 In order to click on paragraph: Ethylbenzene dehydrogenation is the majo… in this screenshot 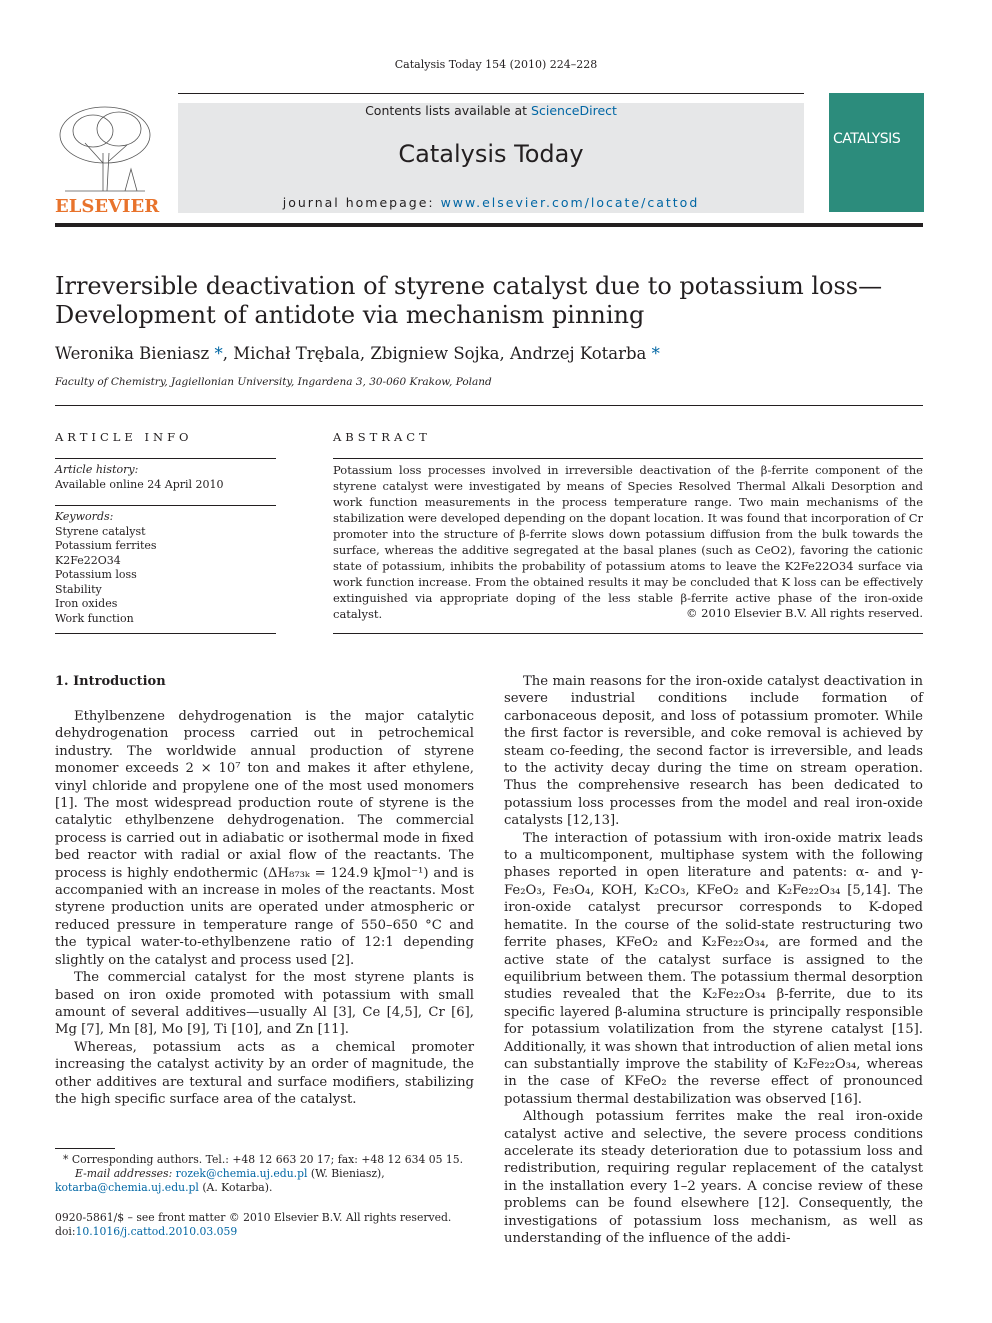, I will do `click(264, 838)`.